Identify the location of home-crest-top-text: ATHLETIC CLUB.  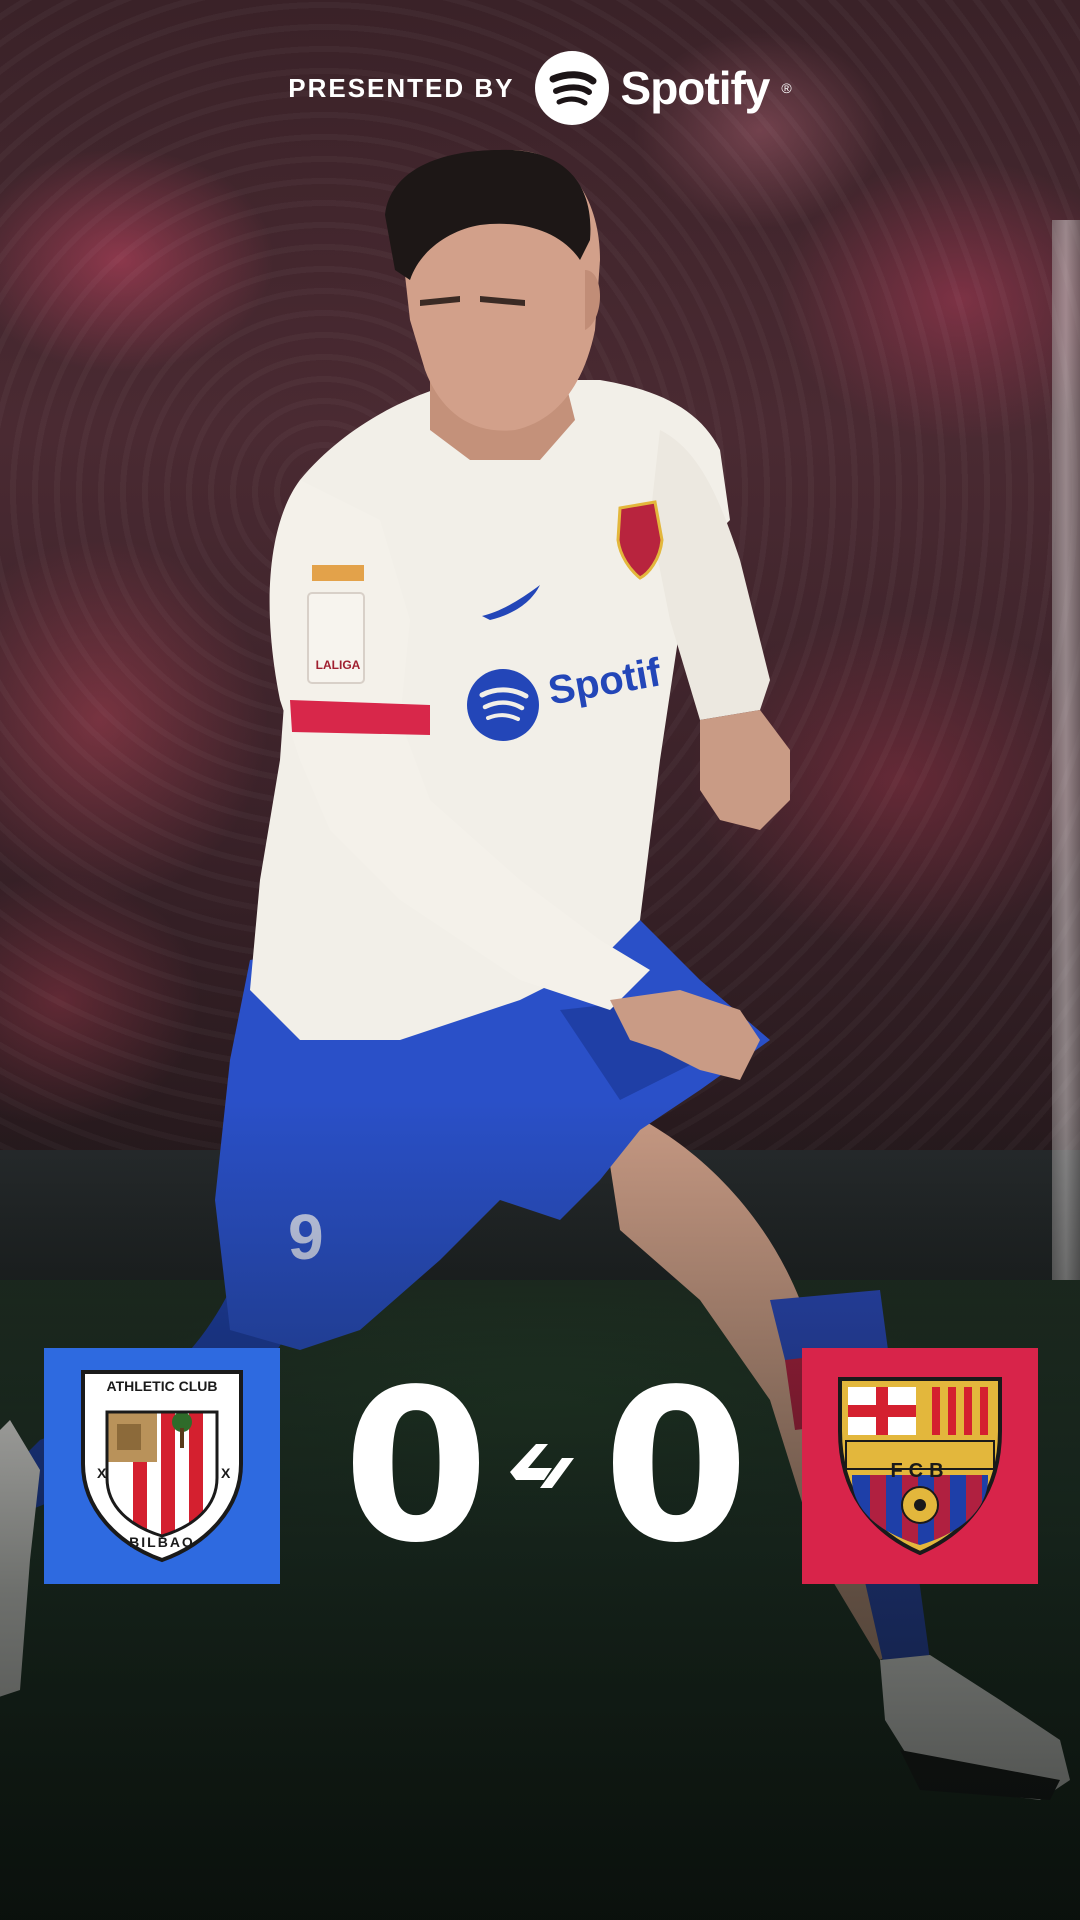
(162, 1386).